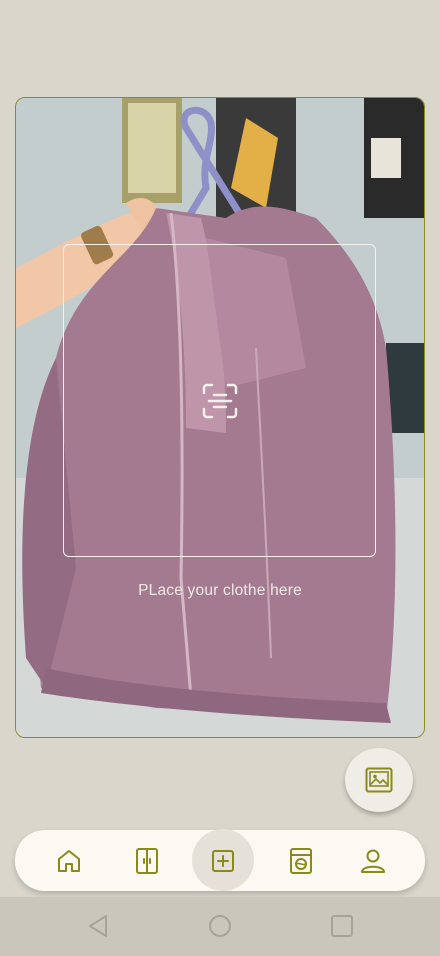 This screenshot has height=956, width=440. I want to click on nav-laundry, so click(301, 860).